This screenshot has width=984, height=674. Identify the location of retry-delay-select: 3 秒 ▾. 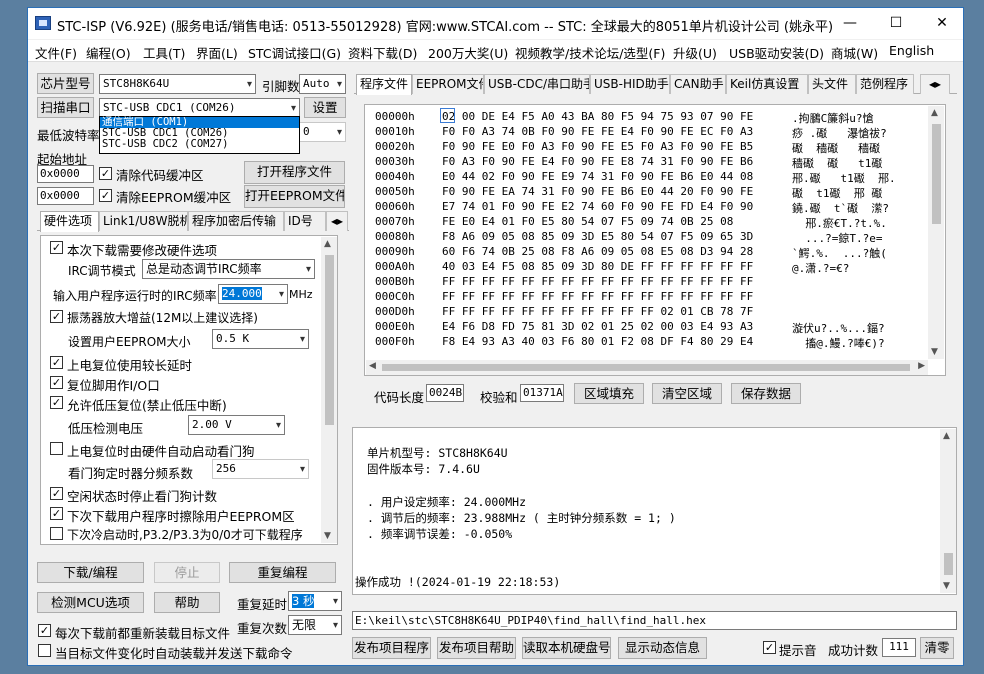
(315, 601).